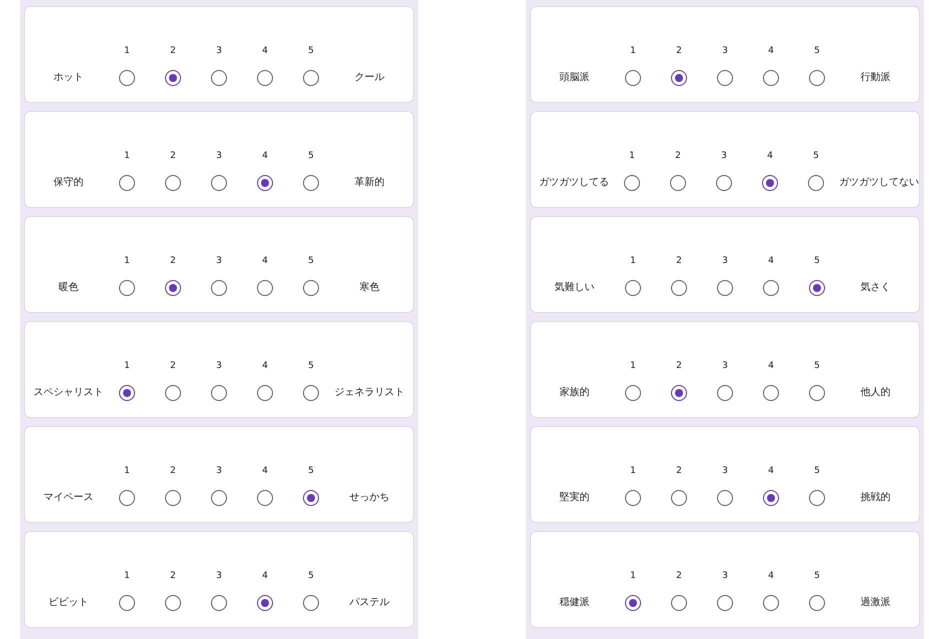 The width and height of the screenshot is (944, 639). What do you see at coordinates (875, 497) in the screenshot?
I see `scale-right-label: 挑戦的` at bounding box center [875, 497].